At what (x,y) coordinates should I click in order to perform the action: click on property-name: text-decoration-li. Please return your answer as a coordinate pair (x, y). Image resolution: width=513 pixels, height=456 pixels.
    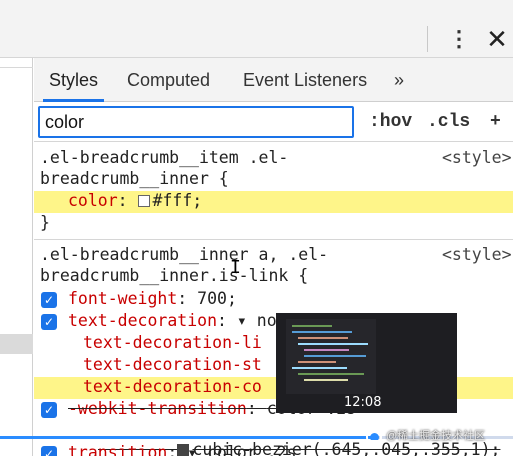
    Looking at the image, I should click on (172, 342).